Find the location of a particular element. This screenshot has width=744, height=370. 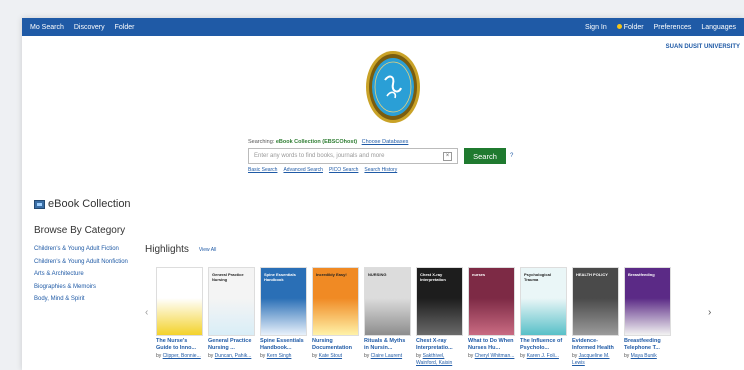

book-cover-image: NURSING is located at coordinates (387, 301).